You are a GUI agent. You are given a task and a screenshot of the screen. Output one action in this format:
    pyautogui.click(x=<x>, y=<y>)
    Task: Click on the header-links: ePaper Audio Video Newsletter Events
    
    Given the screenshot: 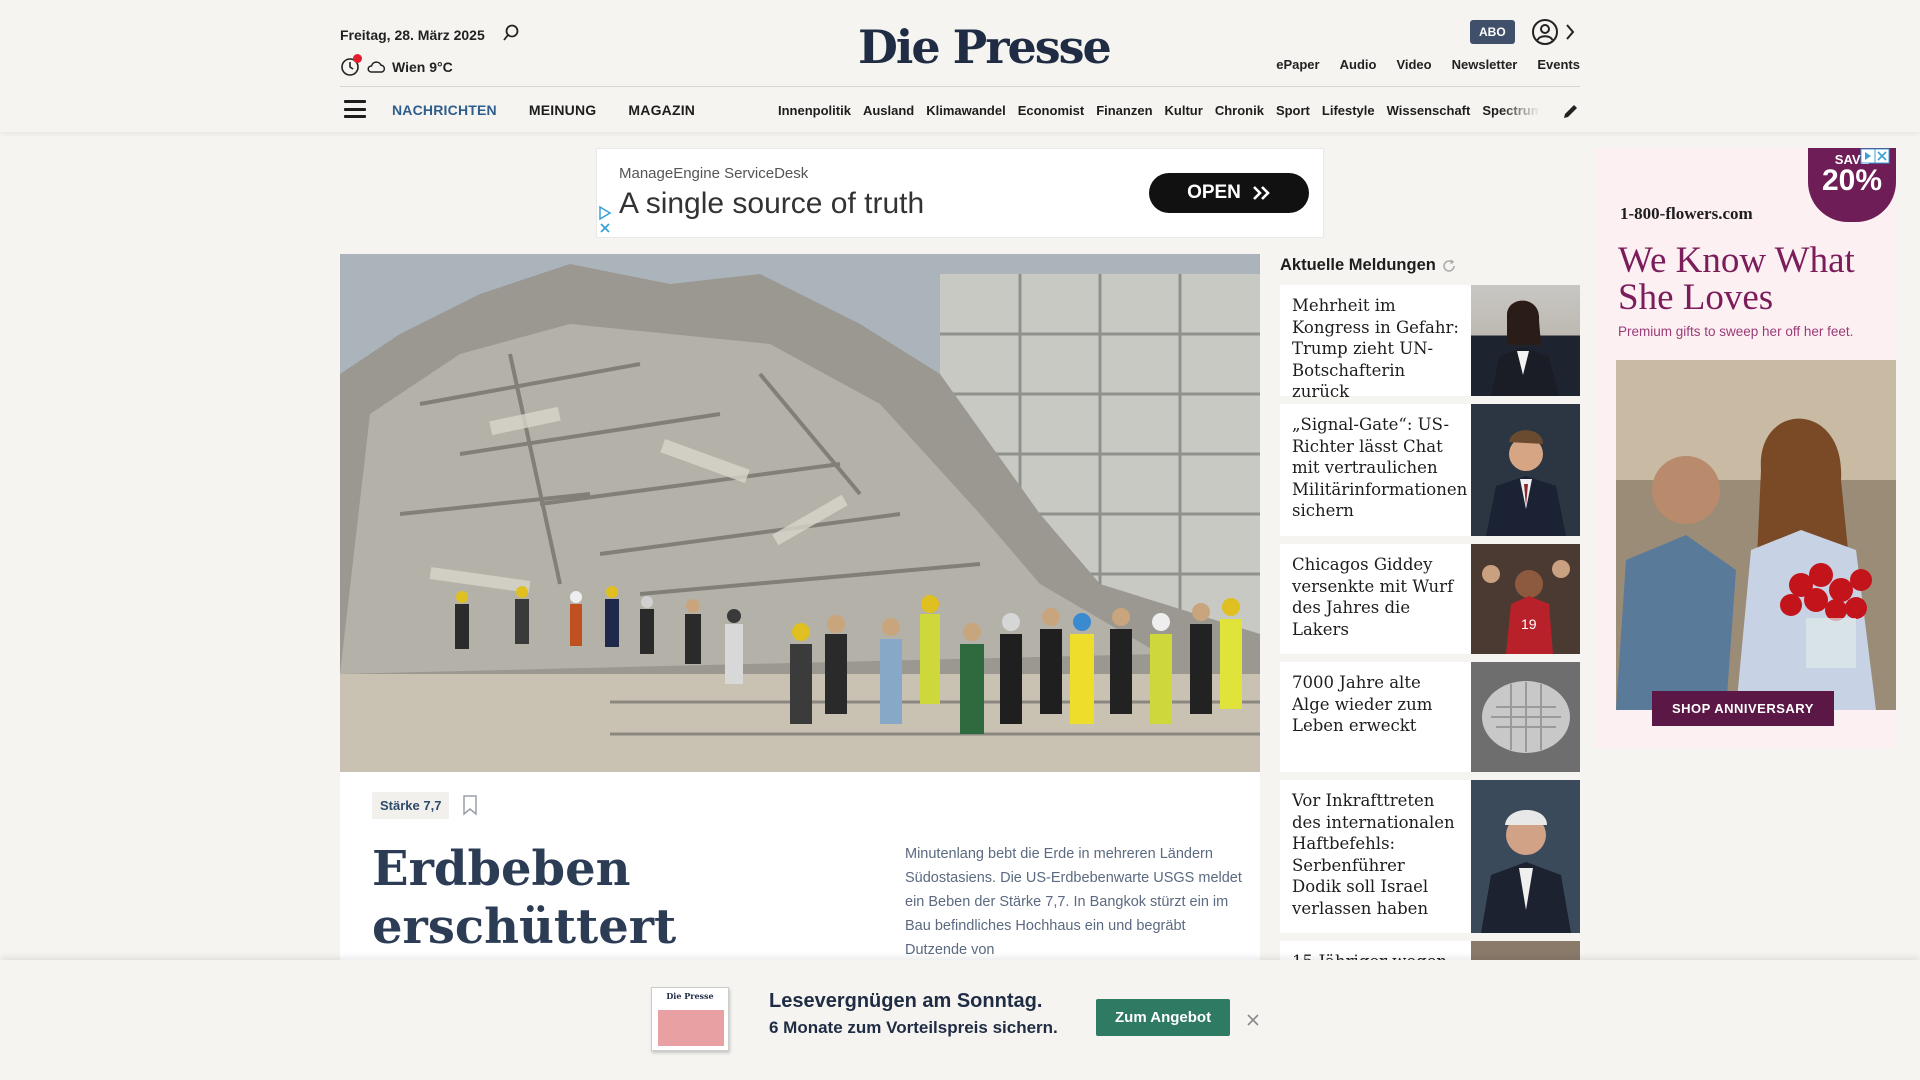 What is the action you would take?
    pyautogui.click(x=1428, y=64)
    